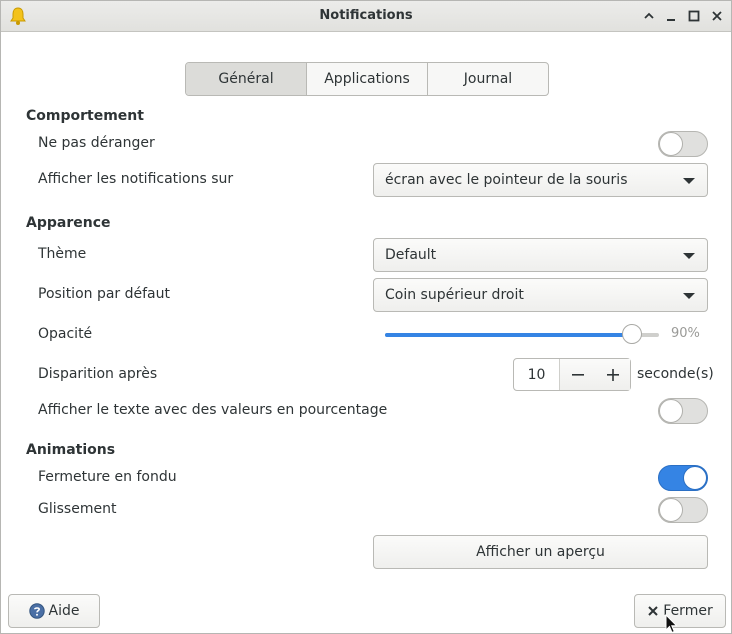 The height and width of the screenshot is (634, 732). I want to click on title-bar: Notifications, so click(366, 16).